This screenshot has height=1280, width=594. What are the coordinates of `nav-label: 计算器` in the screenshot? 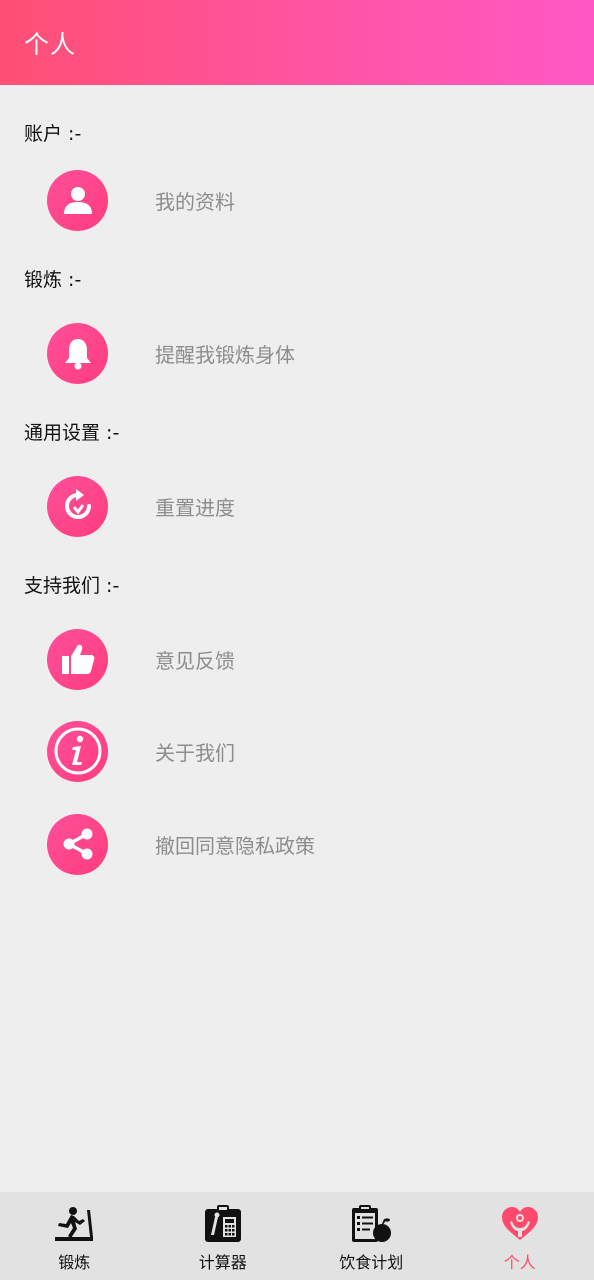 It's located at (222, 1262).